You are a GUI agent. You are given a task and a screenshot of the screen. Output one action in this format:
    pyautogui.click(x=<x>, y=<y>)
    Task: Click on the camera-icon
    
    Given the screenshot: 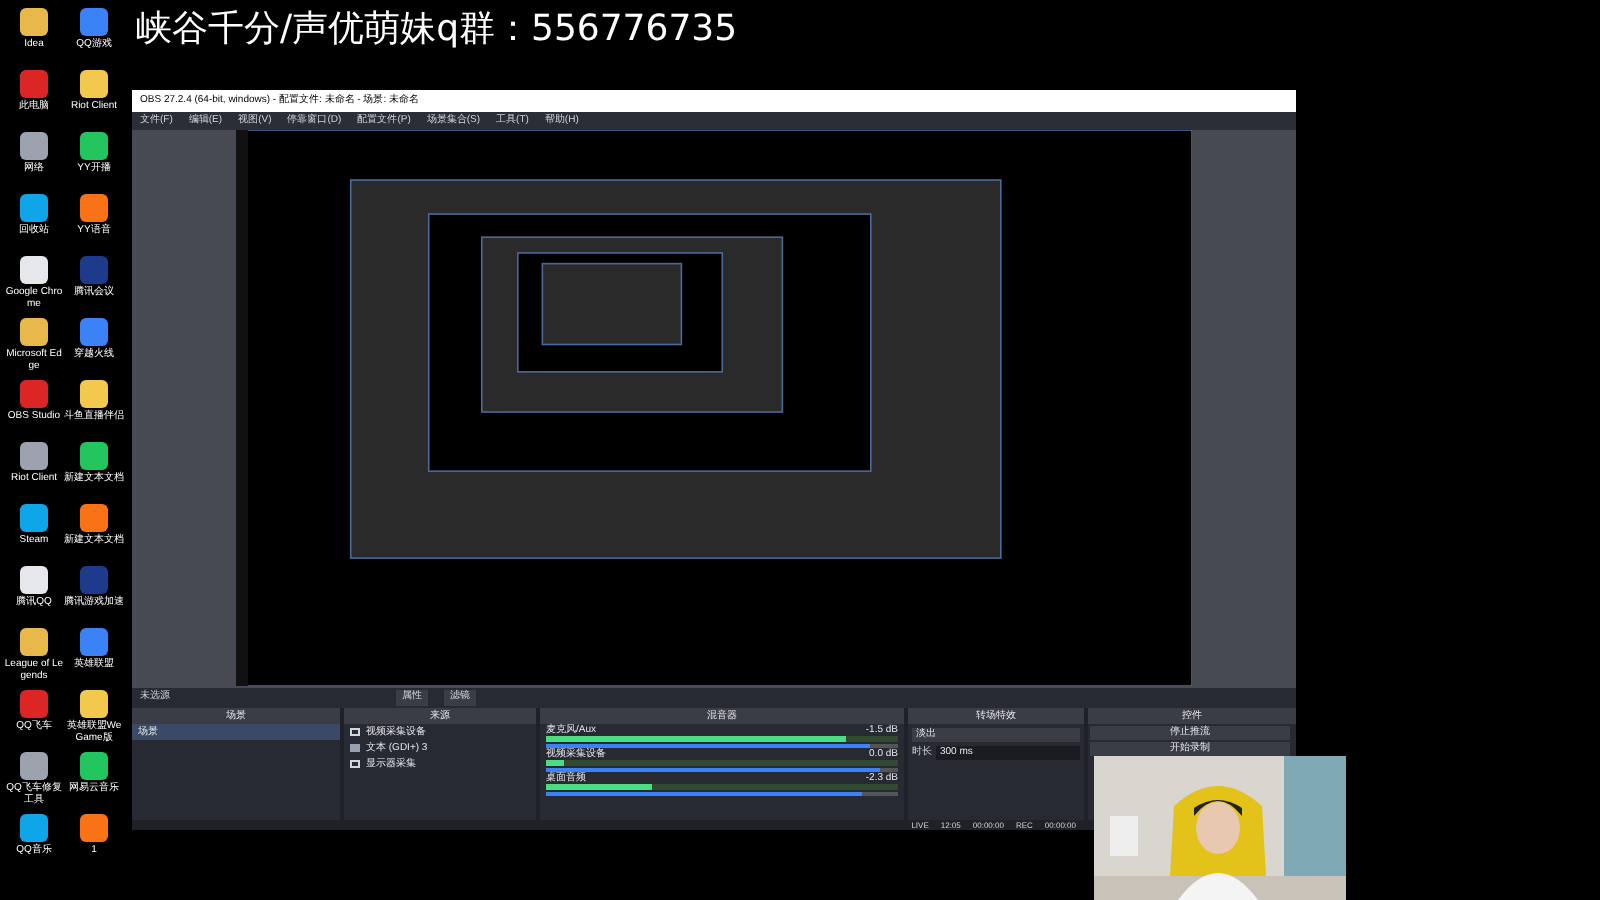 What is the action you would take?
    pyautogui.click(x=355, y=732)
    